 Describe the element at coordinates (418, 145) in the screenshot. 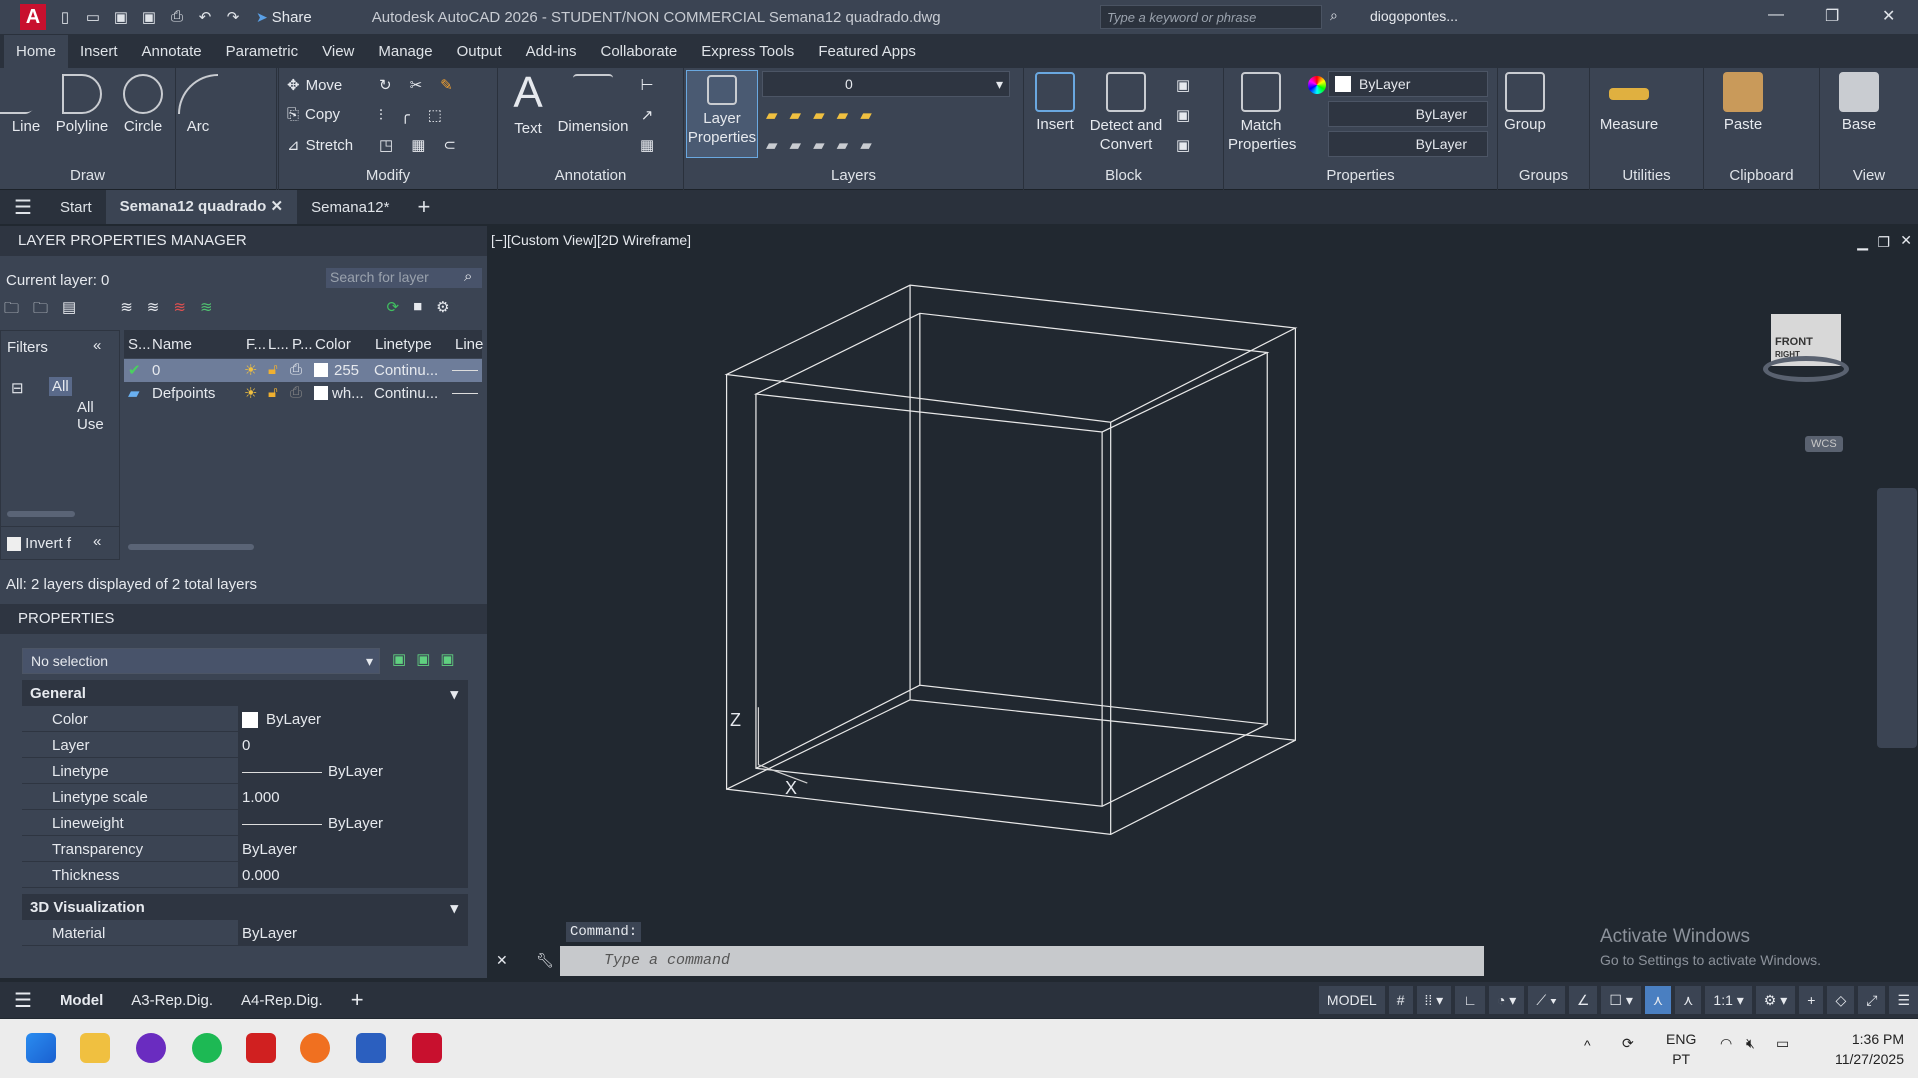

I see `array-icon: ▦` at that location.